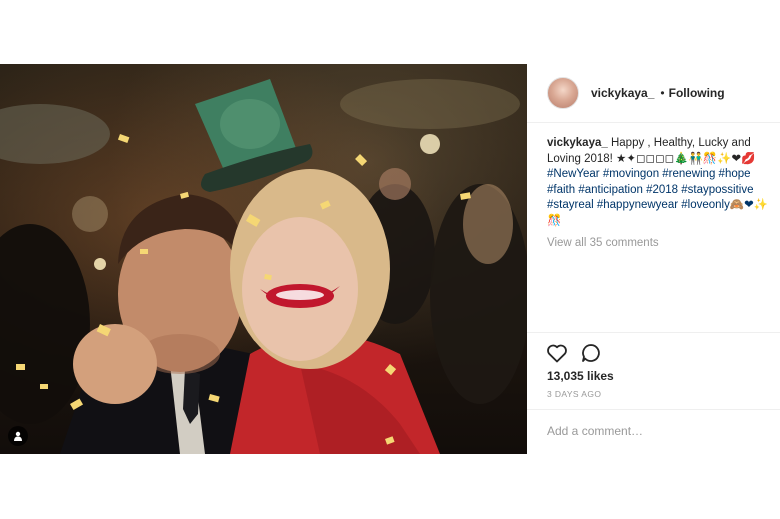  I want to click on avatar, so click(563, 93).